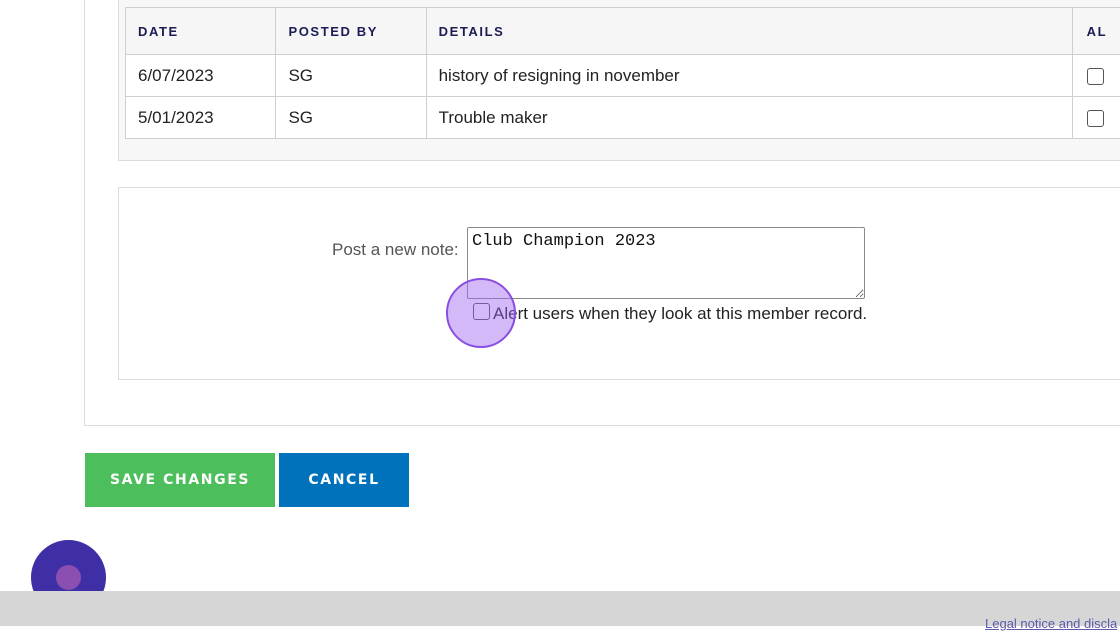  I want to click on column-header-posted-by: POSTED BY, so click(351, 31).